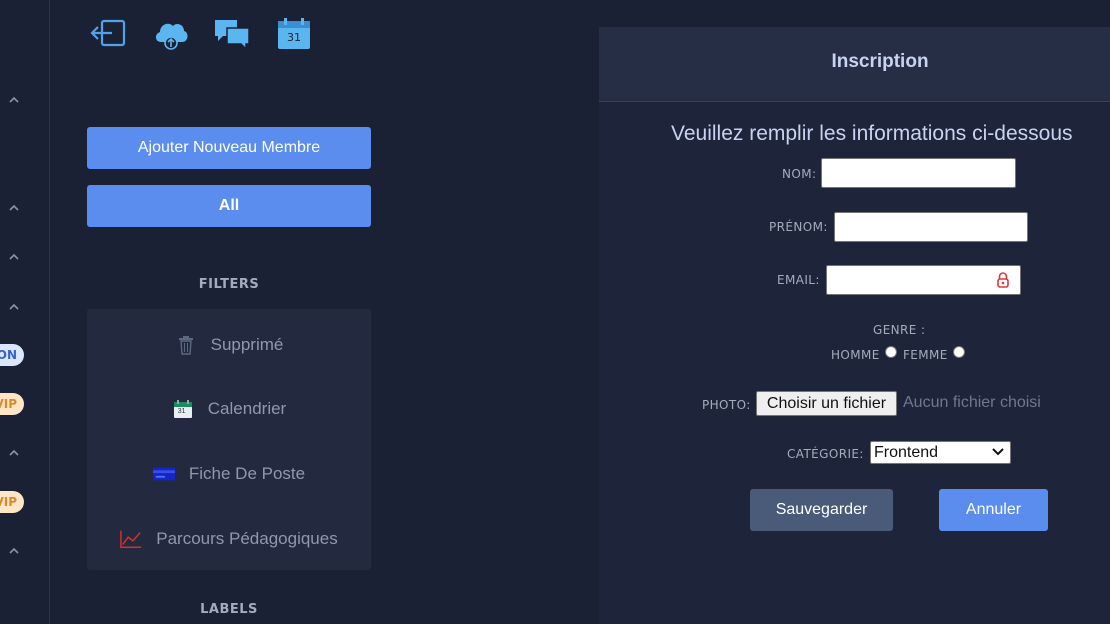  Describe the element at coordinates (229, 609) in the screenshot. I see `labels-title: LABELS` at that location.